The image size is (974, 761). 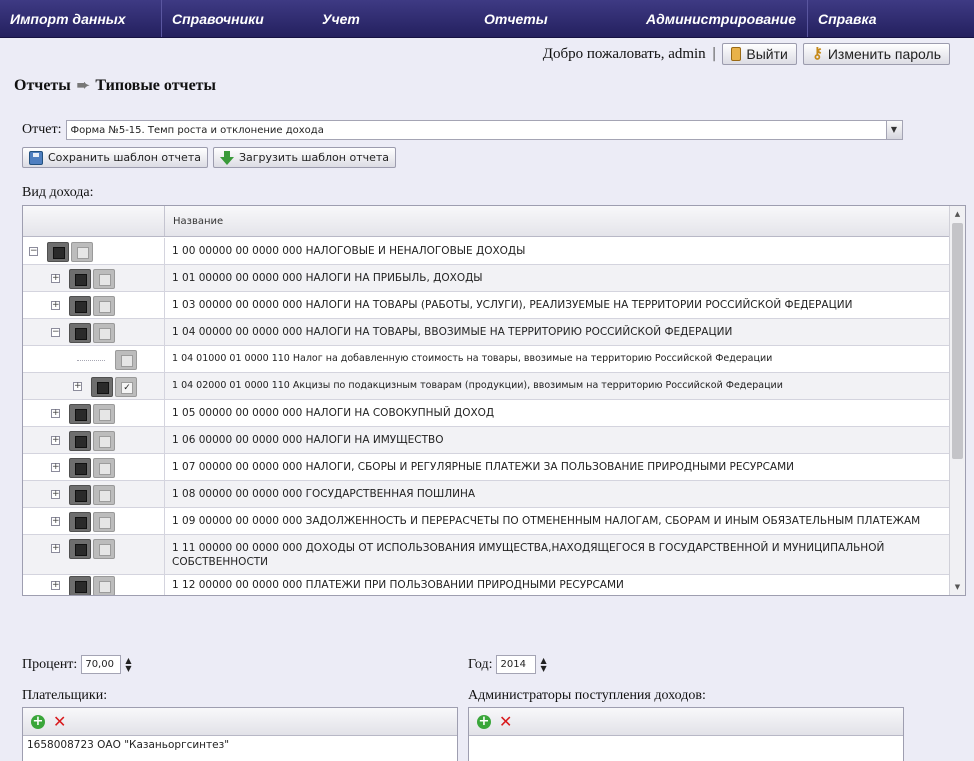 What do you see at coordinates (555, 18) in the screenshot?
I see `menu-reports: Отчеты` at bounding box center [555, 18].